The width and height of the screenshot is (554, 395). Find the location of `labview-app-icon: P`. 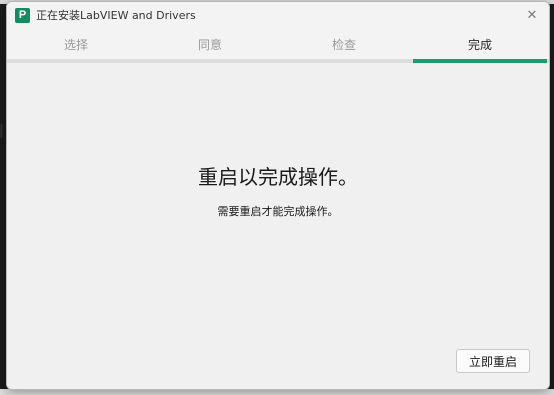

labview-app-icon: P is located at coordinates (22, 15).